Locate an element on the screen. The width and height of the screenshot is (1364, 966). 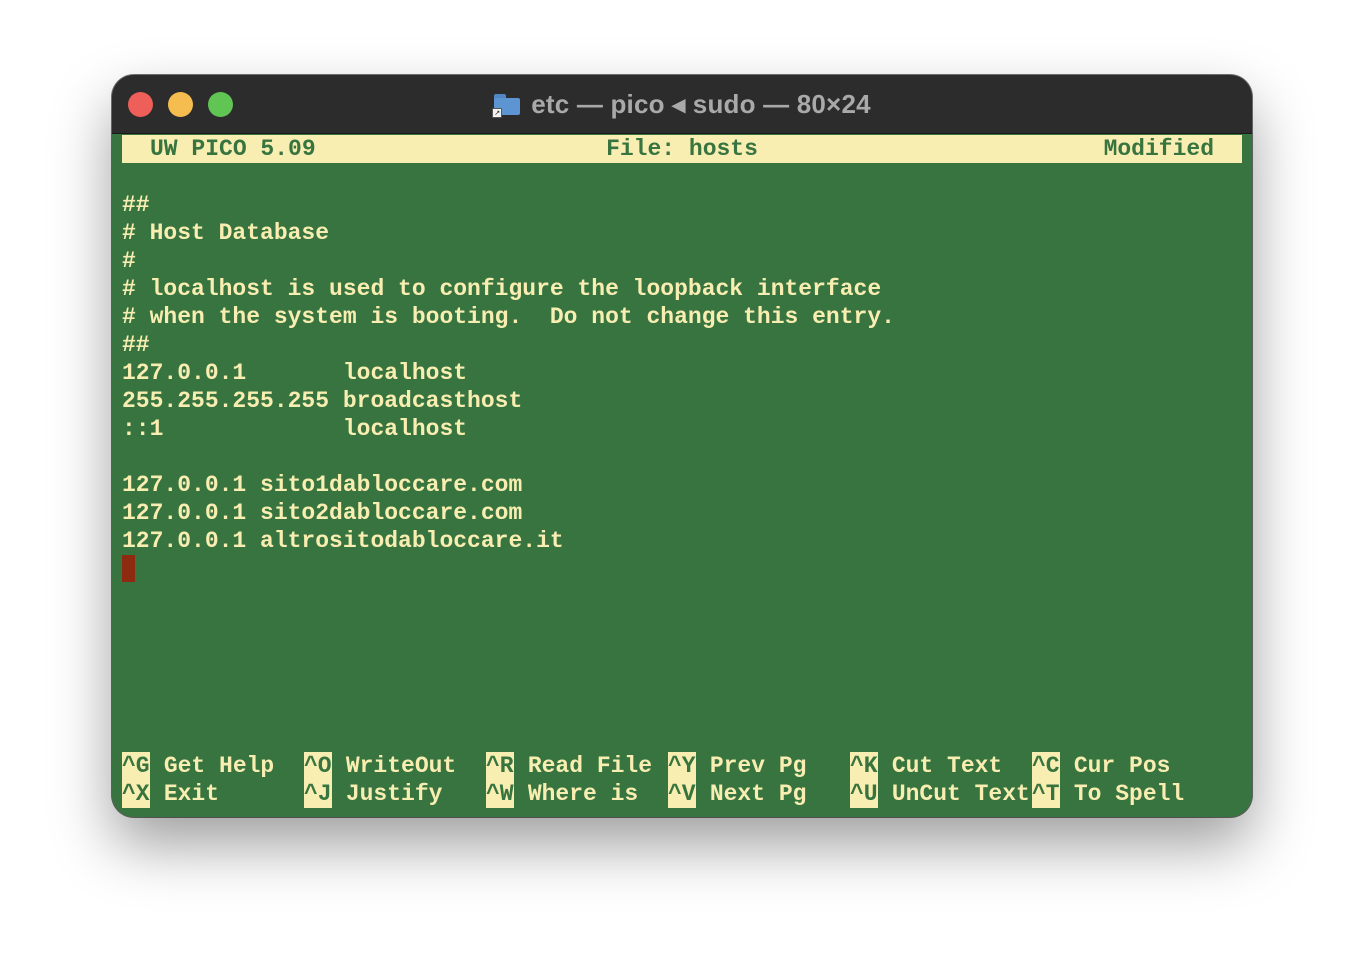
shortcut-label: WriteOut is located at coordinates (401, 766).